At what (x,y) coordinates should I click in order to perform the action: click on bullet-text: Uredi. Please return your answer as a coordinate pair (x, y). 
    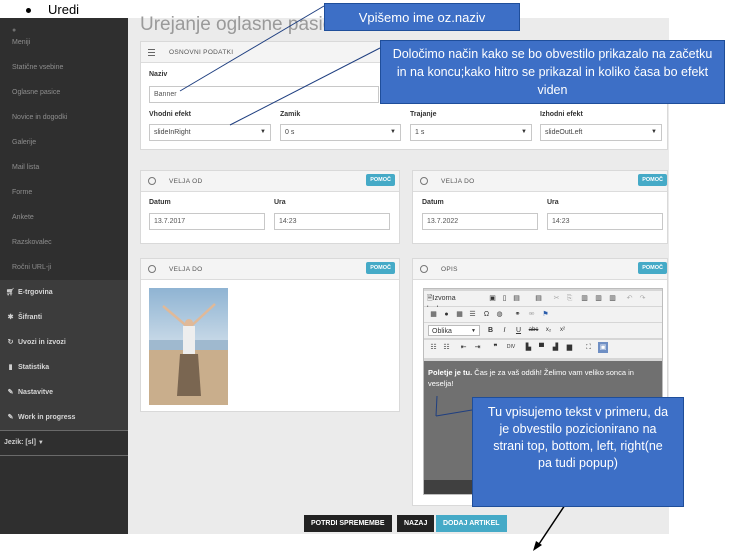
    Looking at the image, I should click on (64, 9).